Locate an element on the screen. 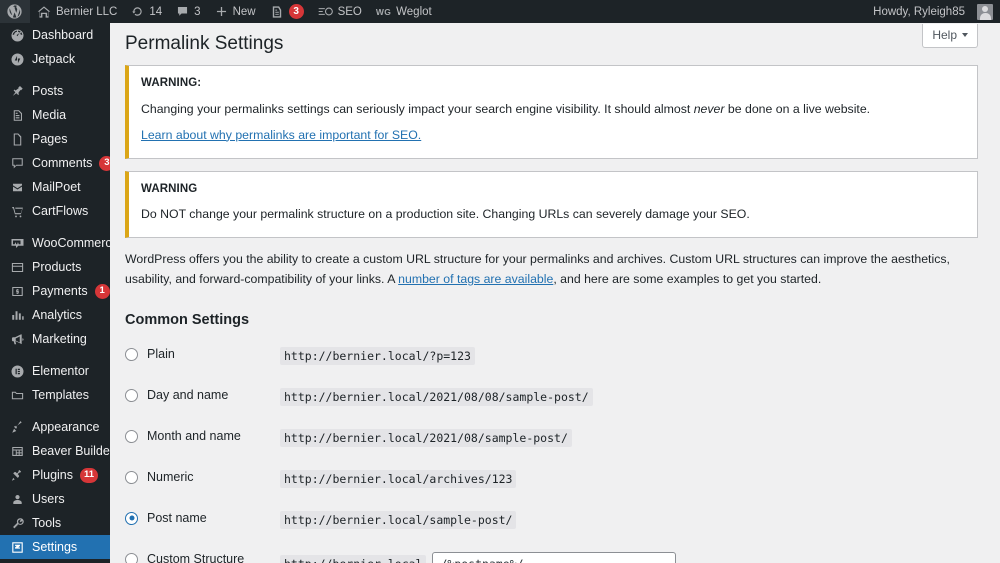 The image size is (1000, 563). sidebar-item-label: WooCommerce is located at coordinates (75, 242).